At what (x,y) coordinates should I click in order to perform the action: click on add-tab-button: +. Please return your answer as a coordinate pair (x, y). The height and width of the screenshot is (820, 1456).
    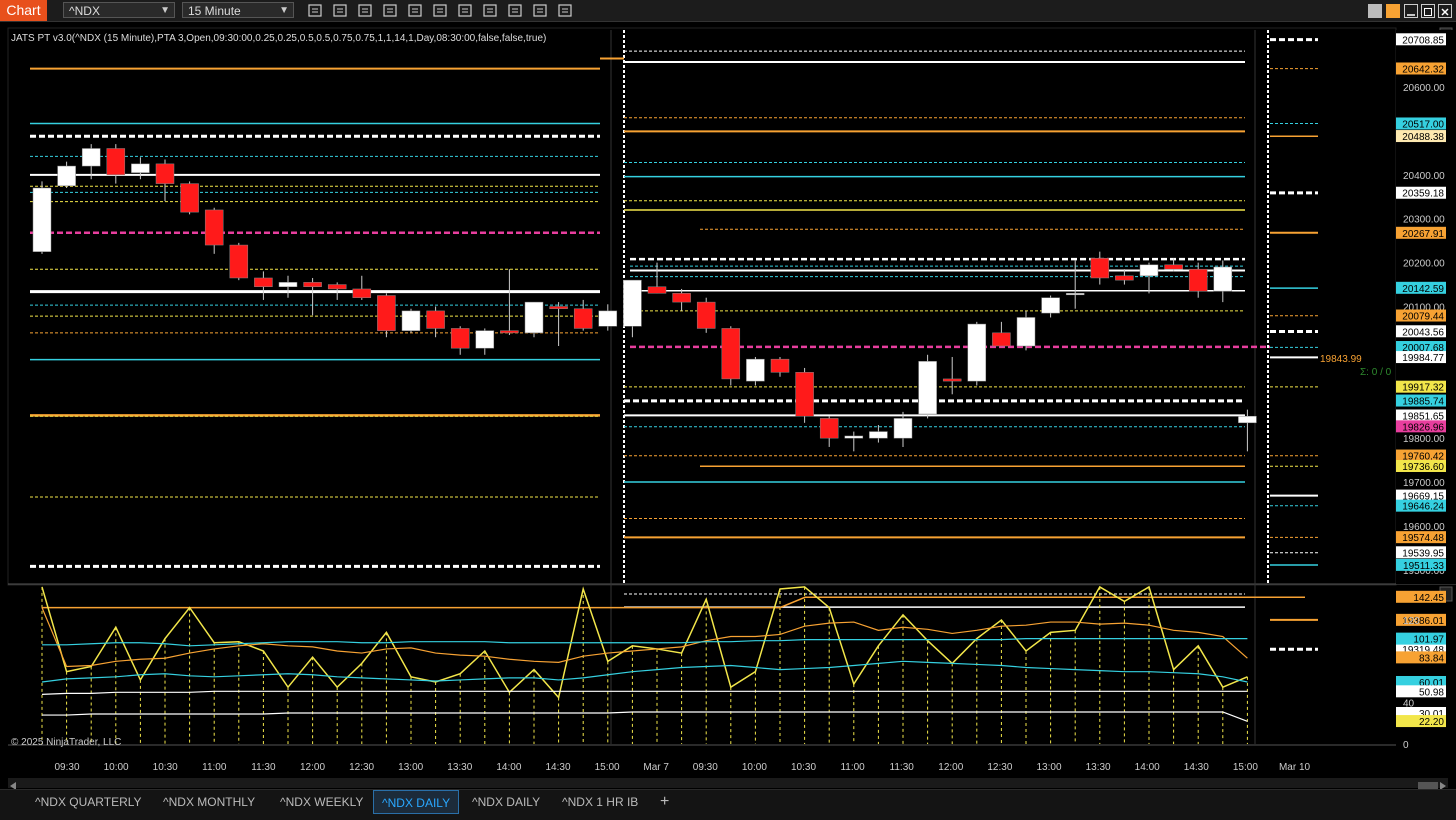
    Looking at the image, I should click on (664, 802).